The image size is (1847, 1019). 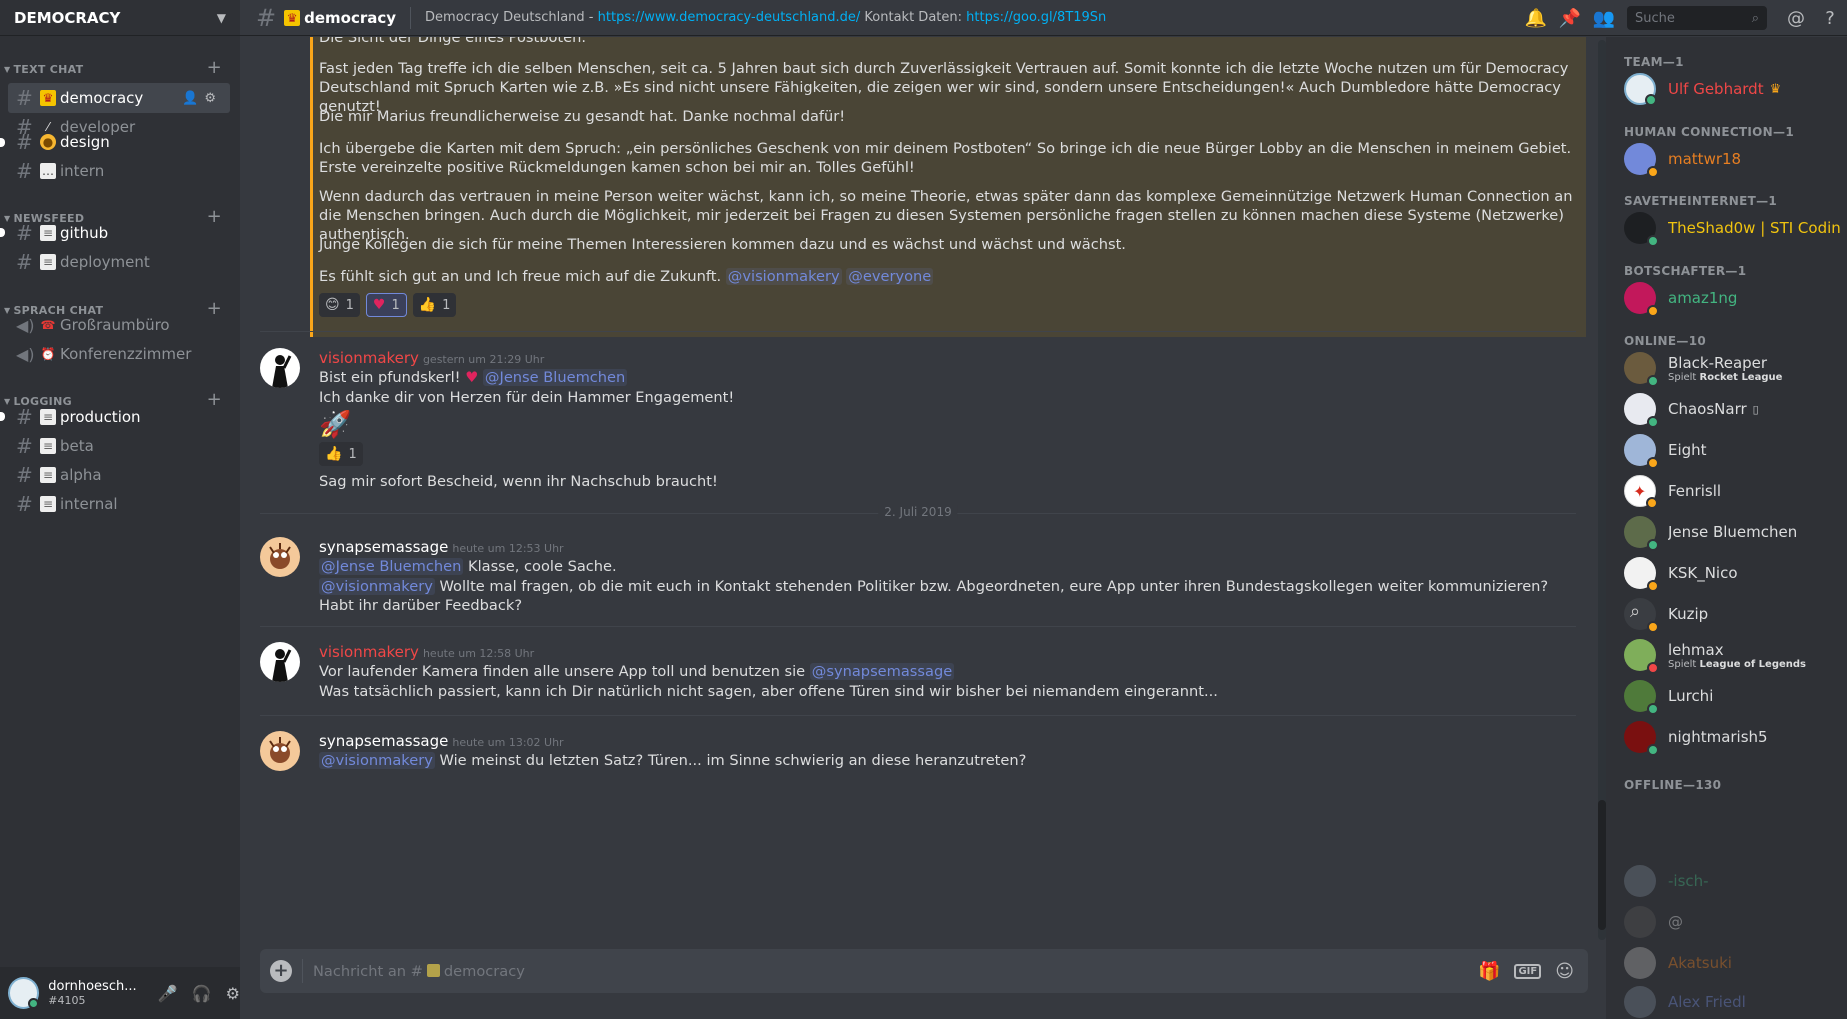 What do you see at coordinates (431, 358) in the screenshot?
I see `message-author: visionmakery gestern um 21:29 Uhr` at bounding box center [431, 358].